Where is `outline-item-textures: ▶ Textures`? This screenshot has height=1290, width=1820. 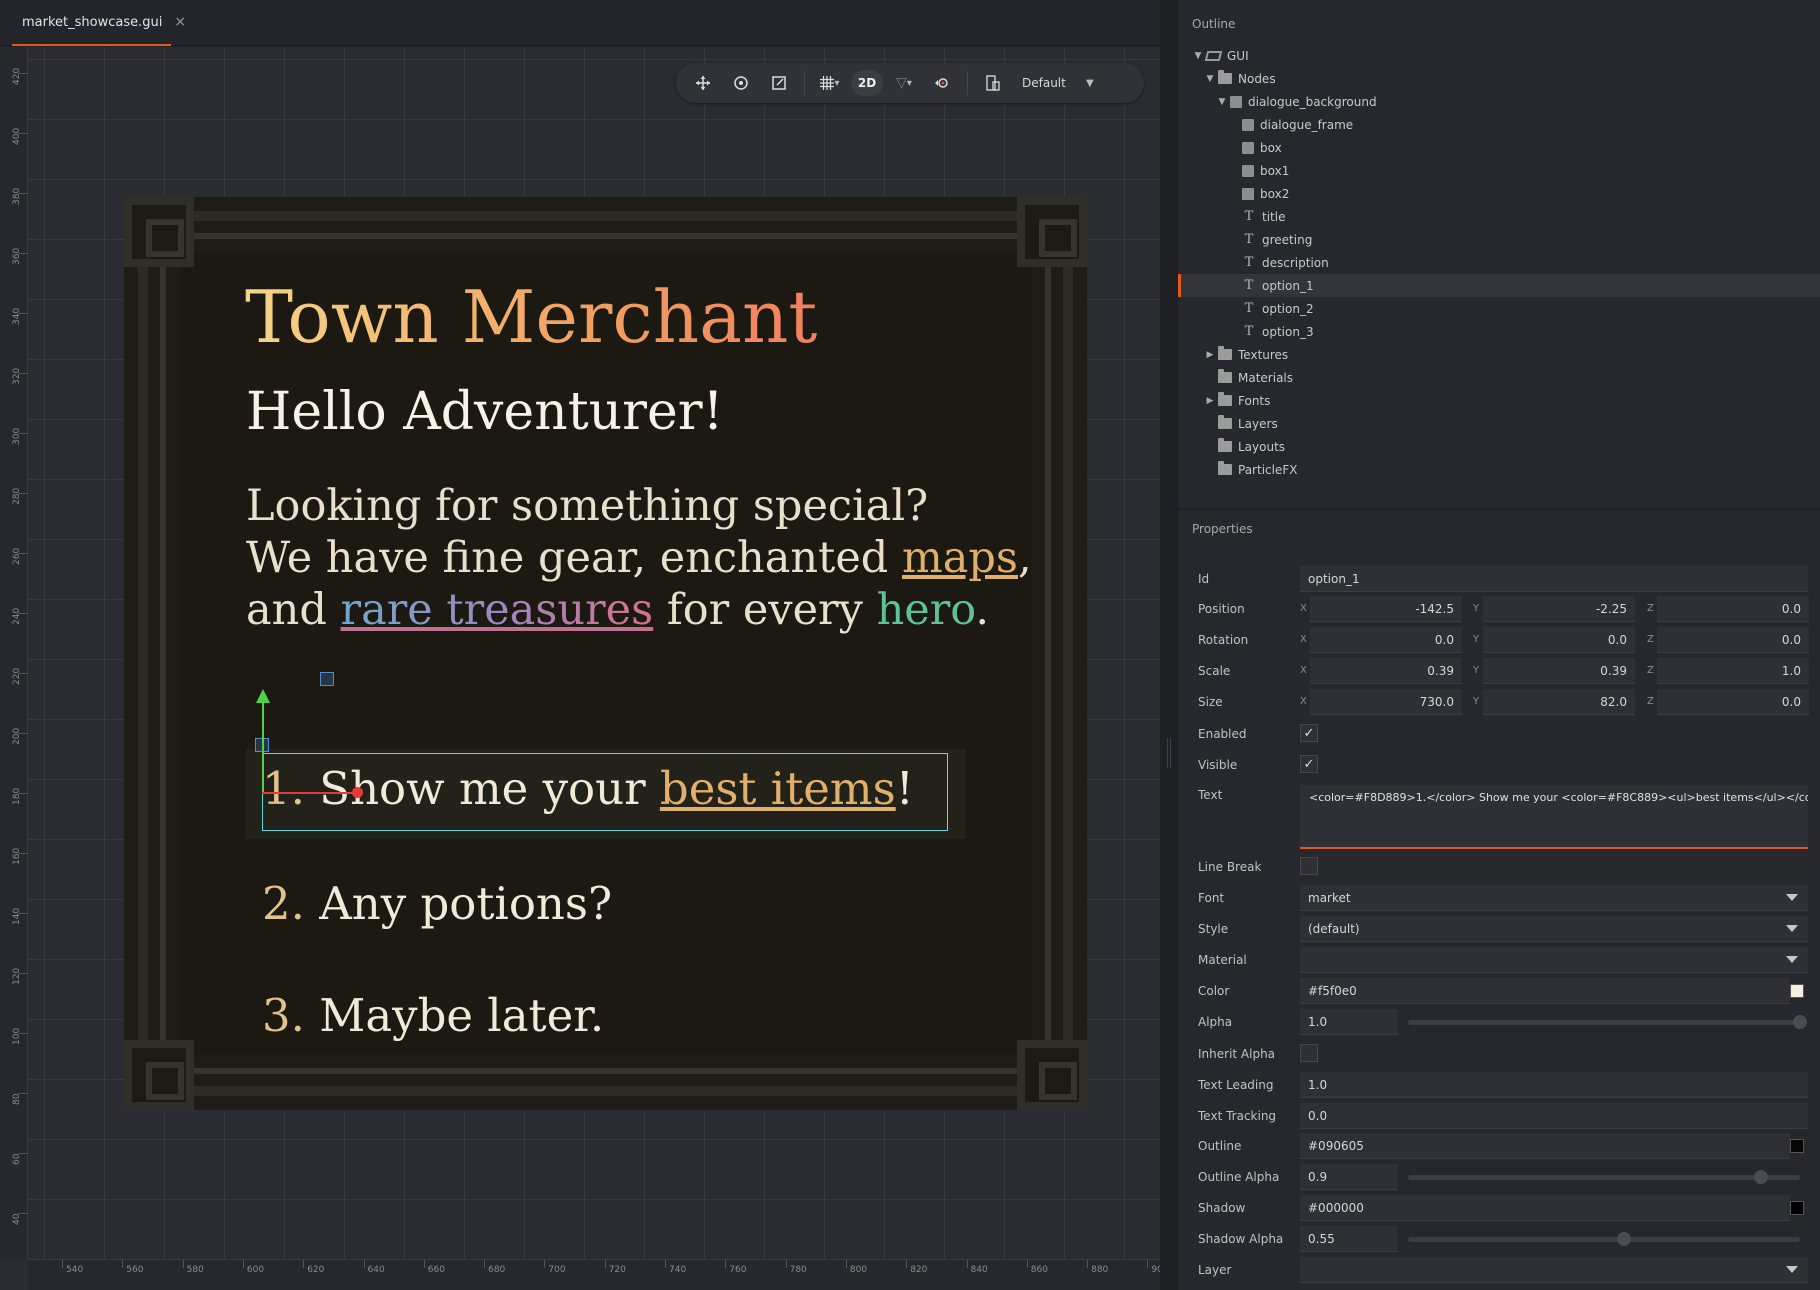
outline-item-textures: ▶ Textures is located at coordinates (1499, 354).